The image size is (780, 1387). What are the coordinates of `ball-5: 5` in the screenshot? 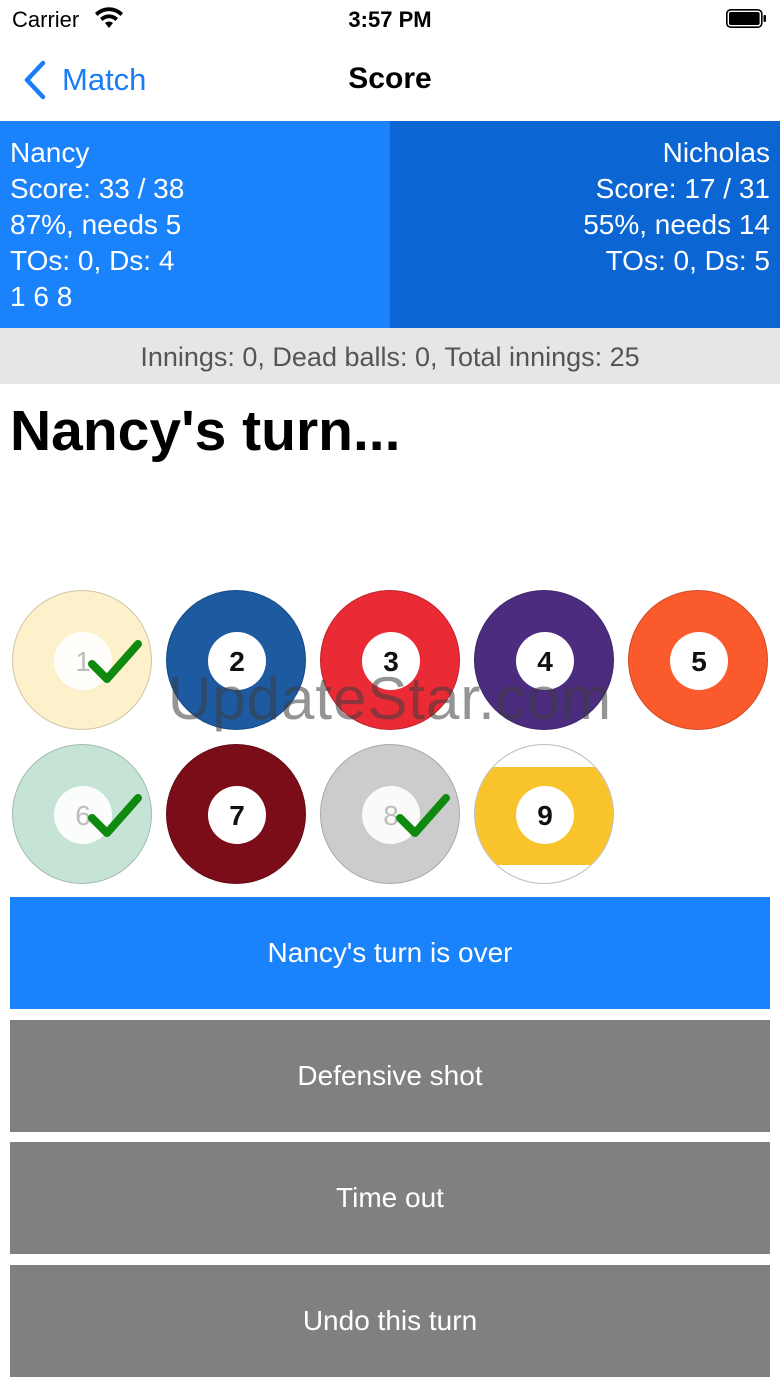 It's located at (698, 660).